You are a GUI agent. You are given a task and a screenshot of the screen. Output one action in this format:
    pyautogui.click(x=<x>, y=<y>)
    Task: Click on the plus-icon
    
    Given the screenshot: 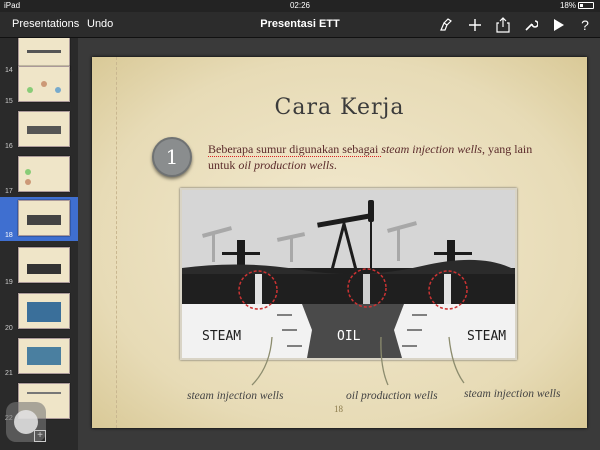 What is the action you would take?
    pyautogui.click(x=475, y=25)
    